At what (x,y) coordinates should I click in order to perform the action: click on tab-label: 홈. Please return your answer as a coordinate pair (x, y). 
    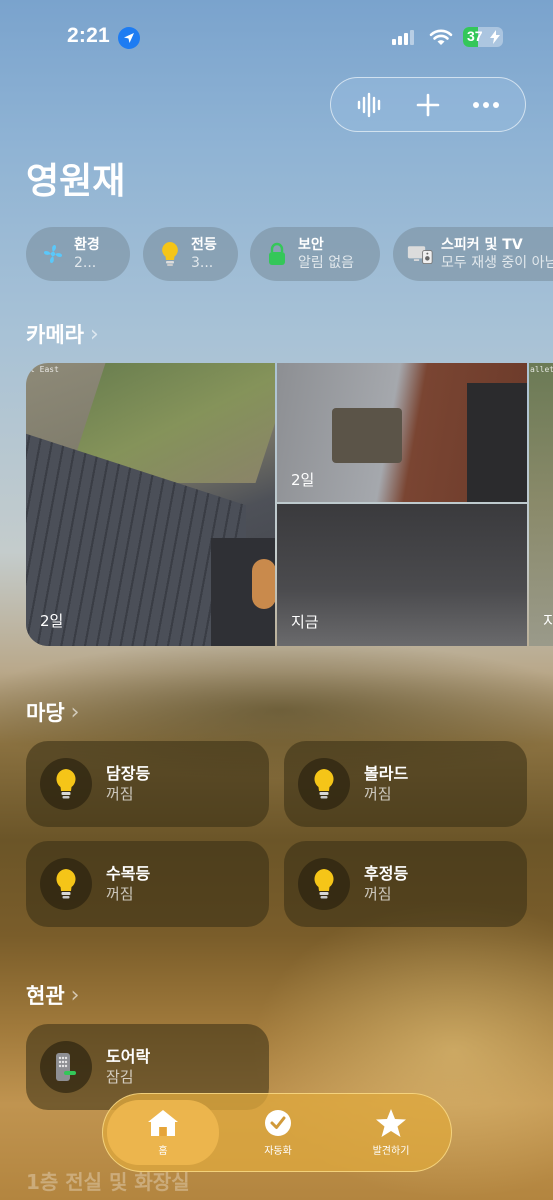
    Looking at the image, I should click on (163, 1151).